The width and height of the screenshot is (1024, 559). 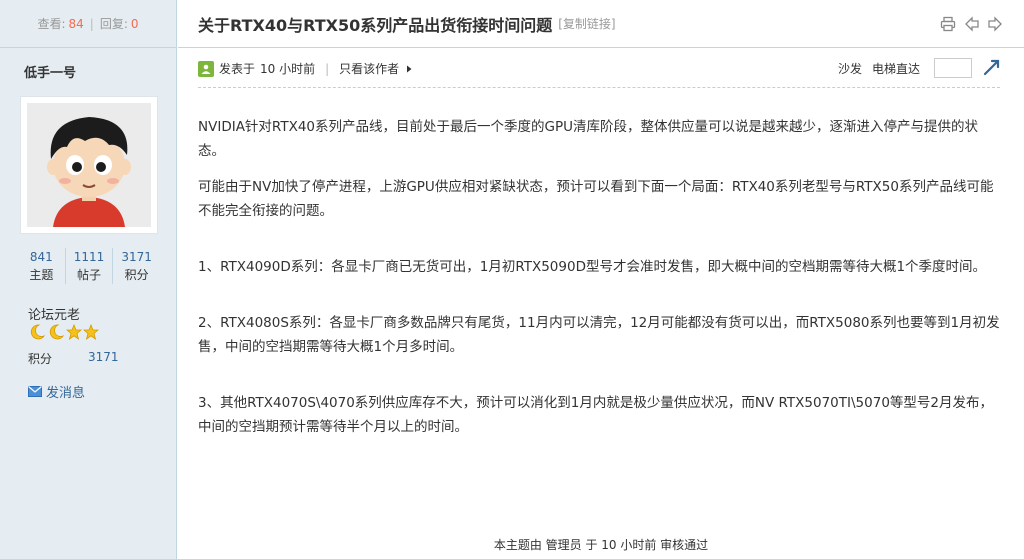 I want to click on stat-points-value: 3171, so click(x=136, y=257).